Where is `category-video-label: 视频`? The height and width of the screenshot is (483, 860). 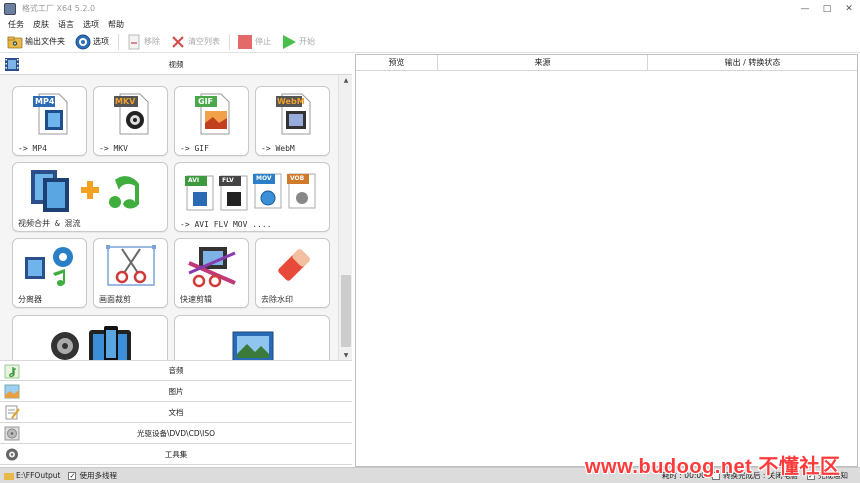 category-video-label: 视频 is located at coordinates (176, 64).